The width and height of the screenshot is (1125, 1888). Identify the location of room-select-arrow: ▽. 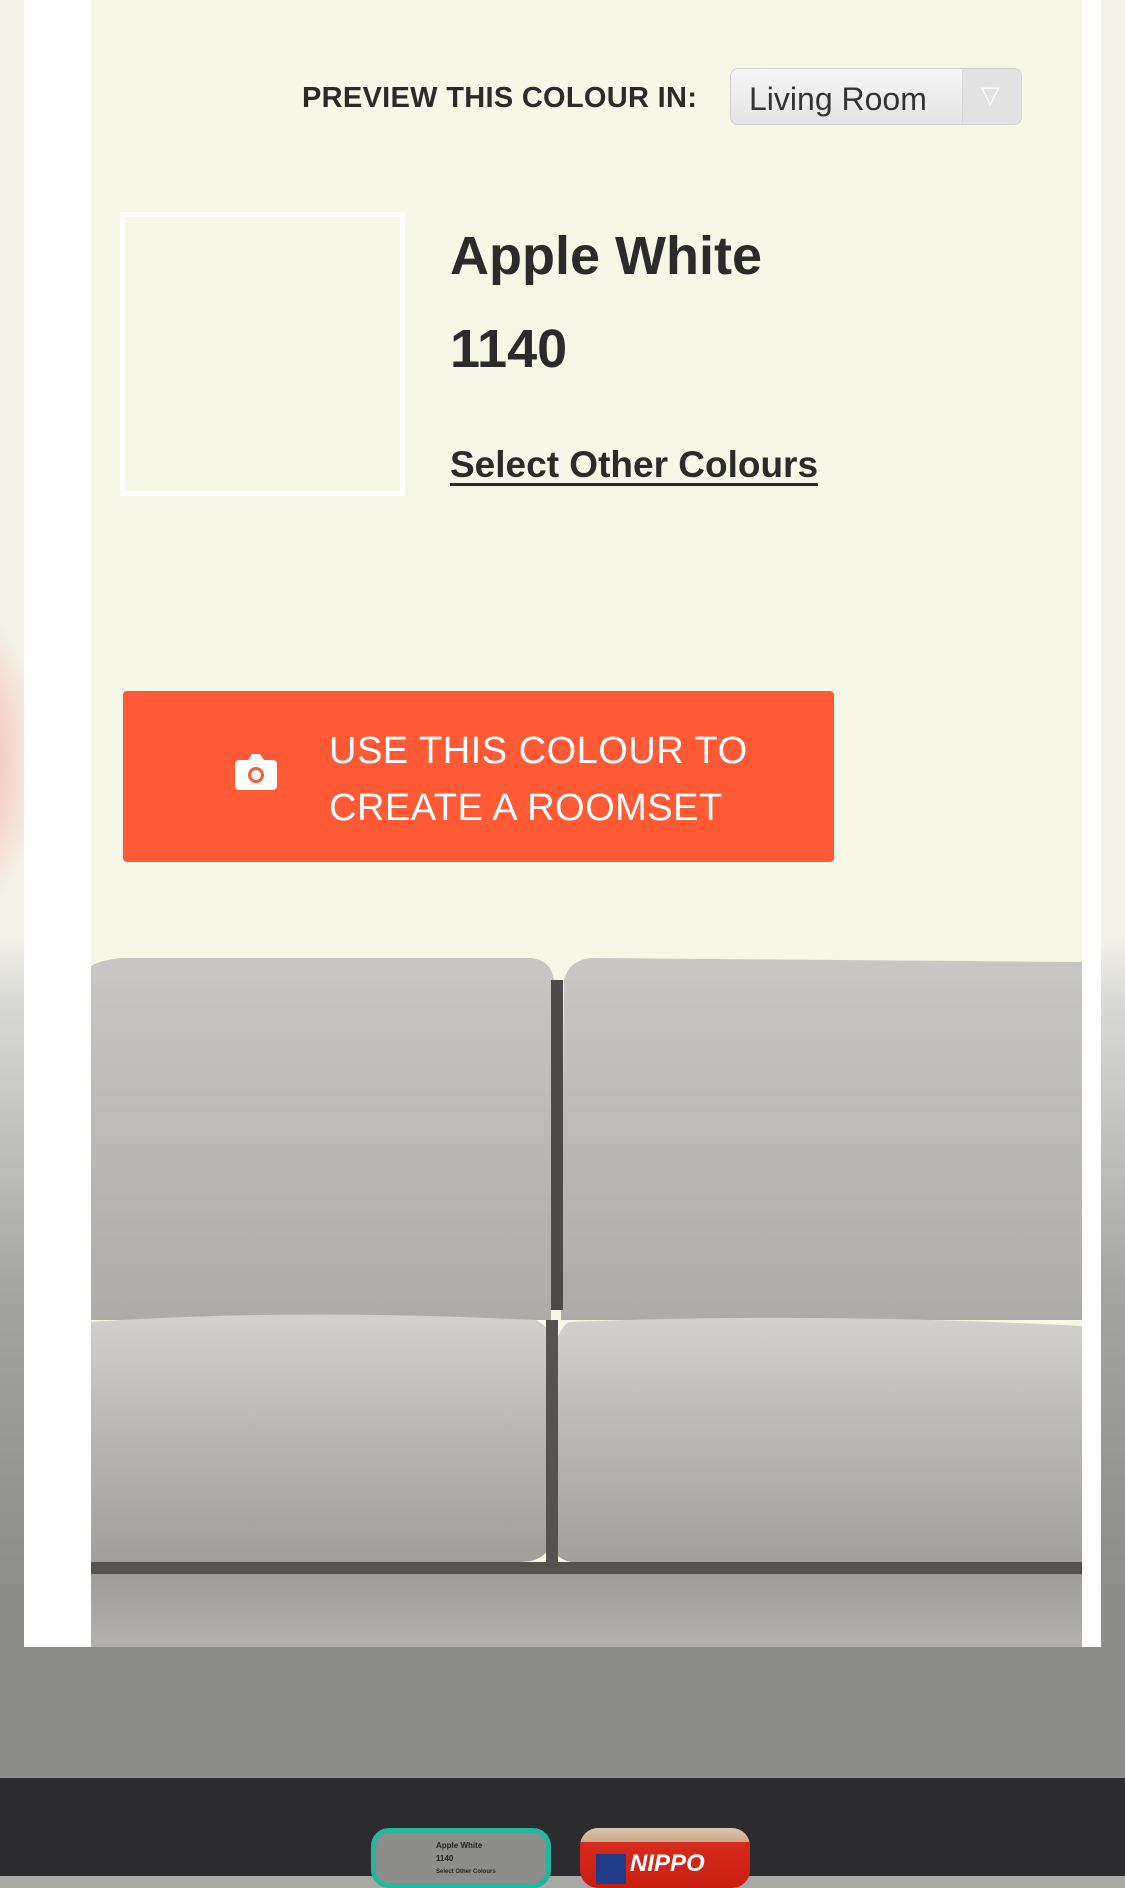
(991, 96).